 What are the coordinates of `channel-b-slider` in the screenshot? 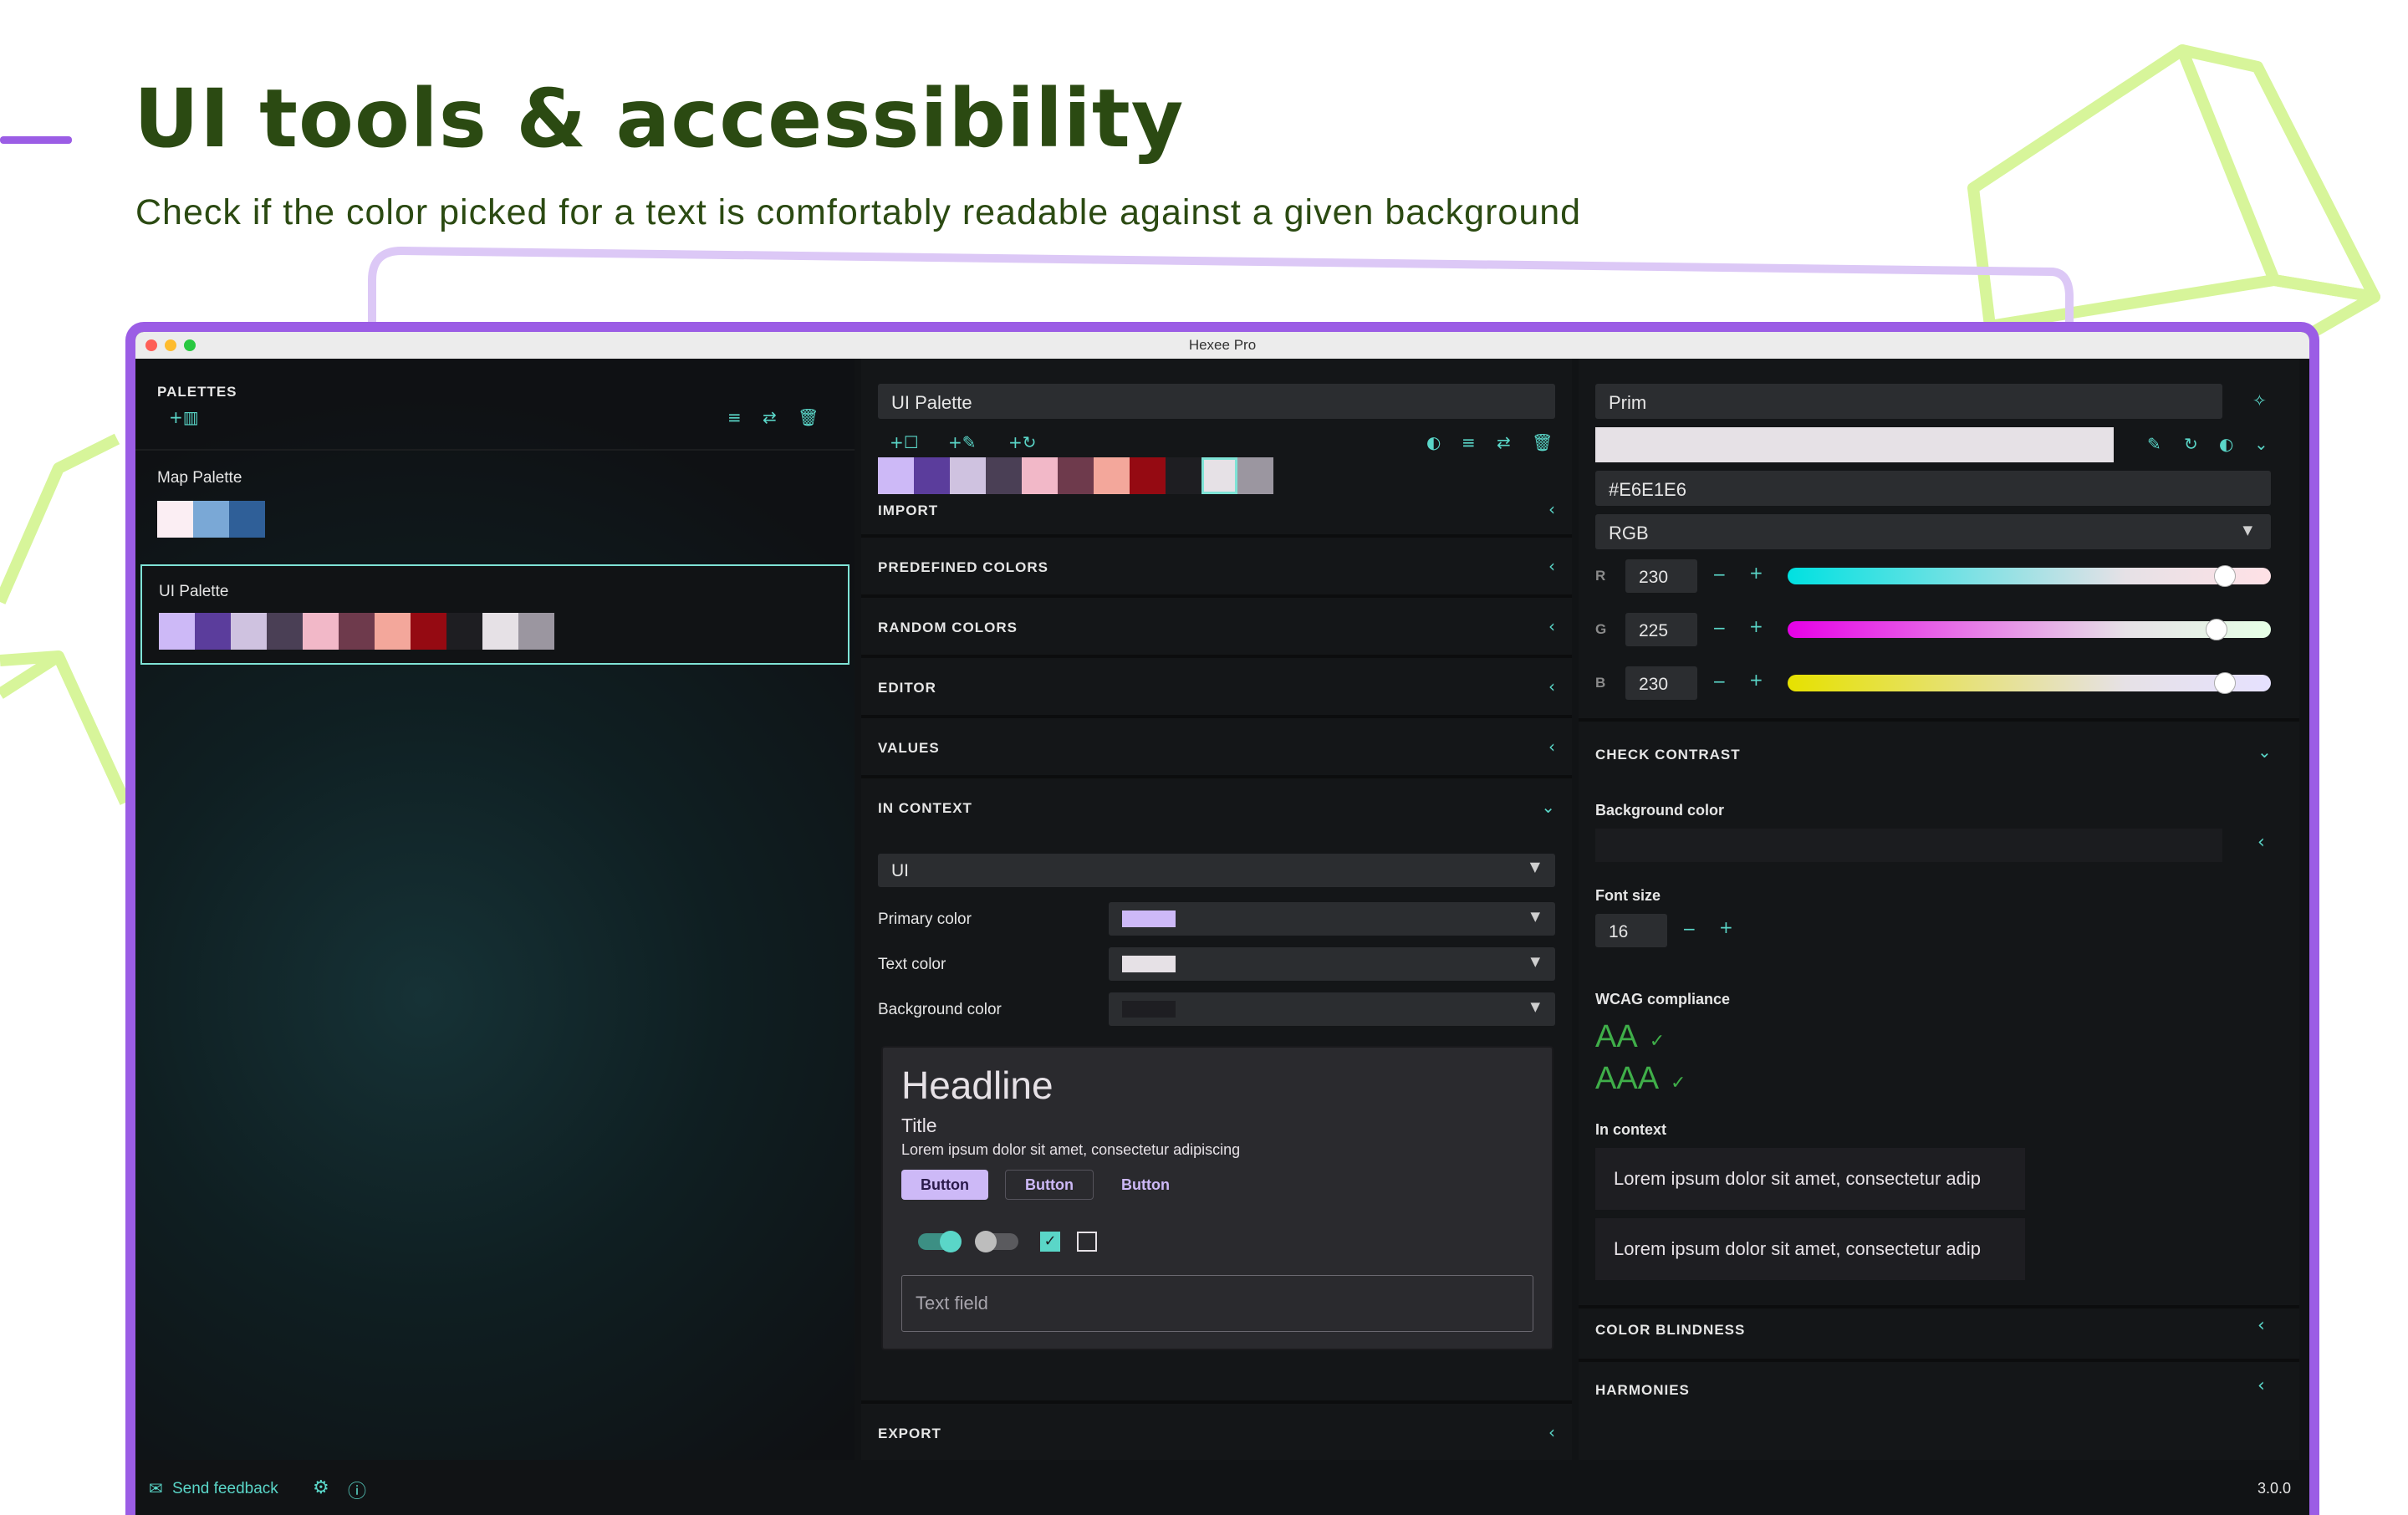 It's located at (2030, 683).